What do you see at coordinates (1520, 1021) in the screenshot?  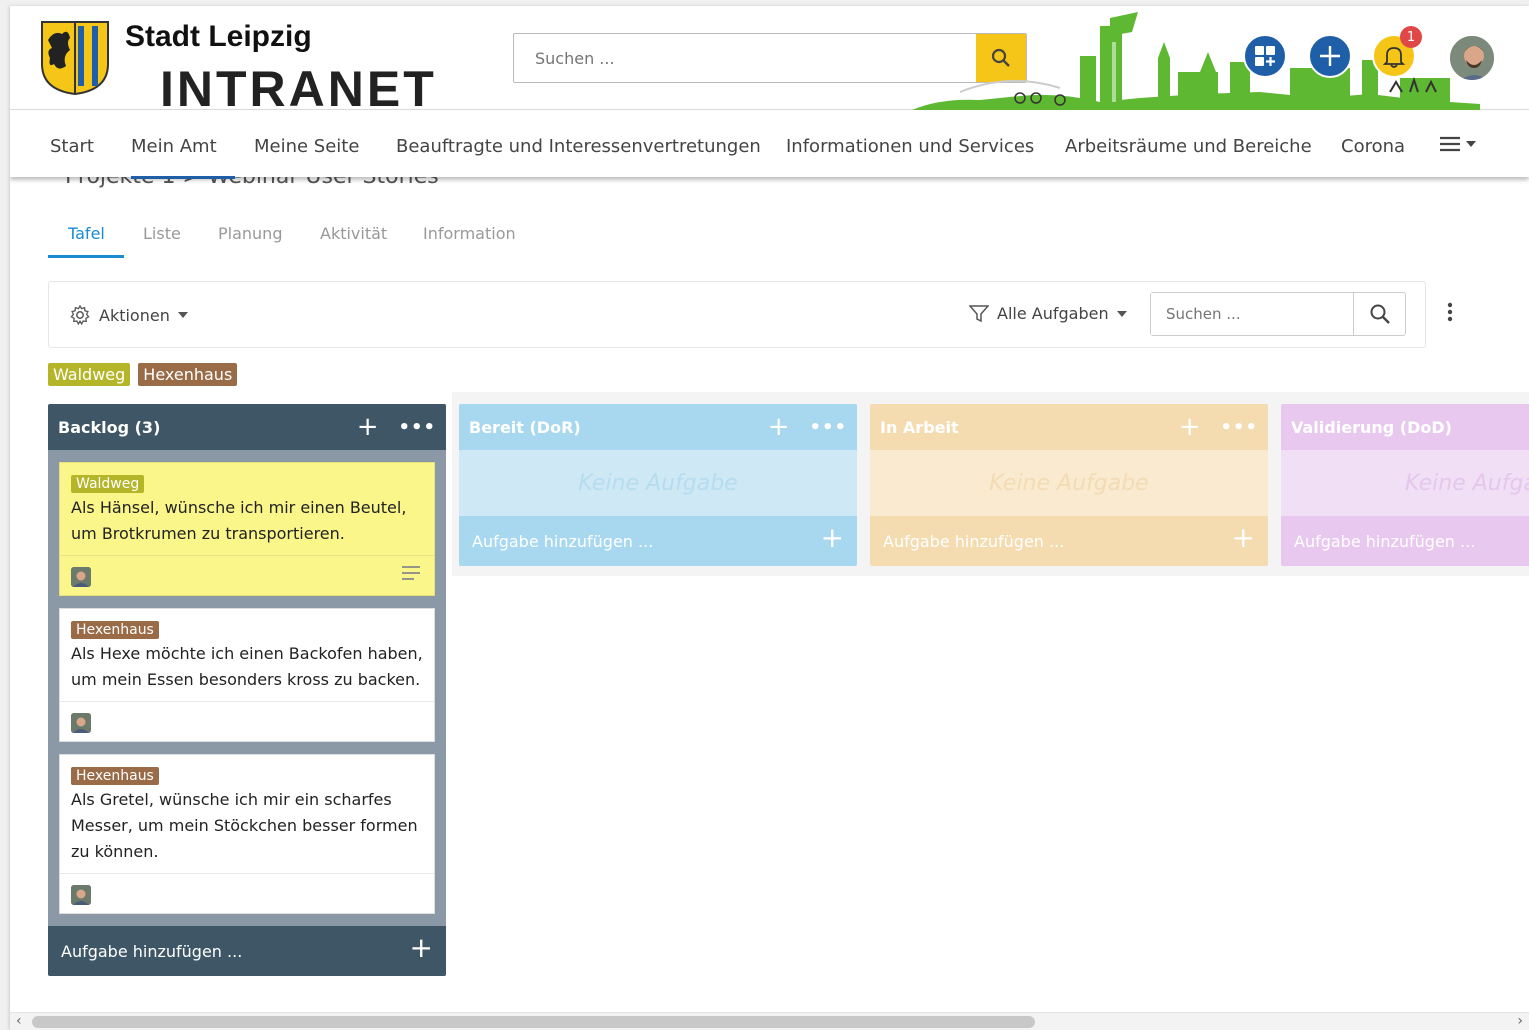 I see `scroll-right-icon: ›` at bounding box center [1520, 1021].